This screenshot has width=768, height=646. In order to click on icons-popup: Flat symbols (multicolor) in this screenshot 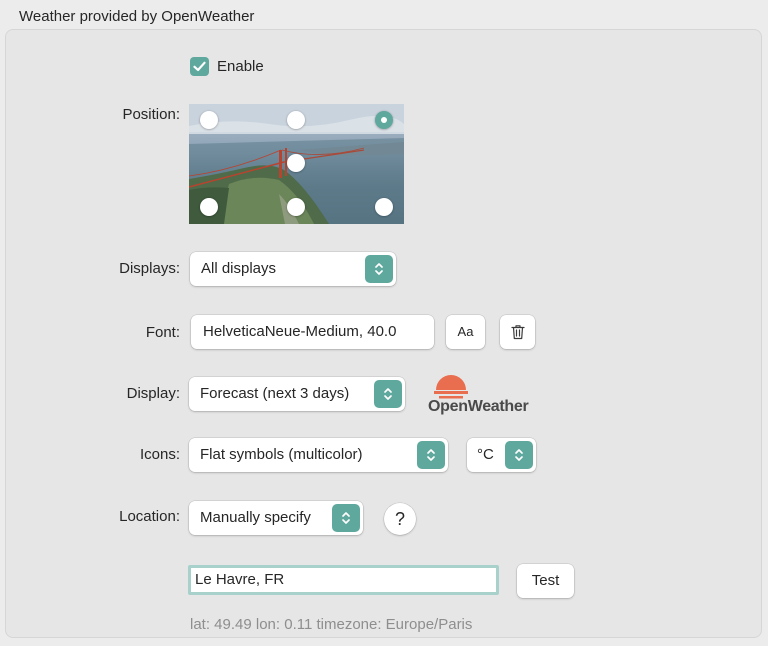, I will do `click(318, 455)`.